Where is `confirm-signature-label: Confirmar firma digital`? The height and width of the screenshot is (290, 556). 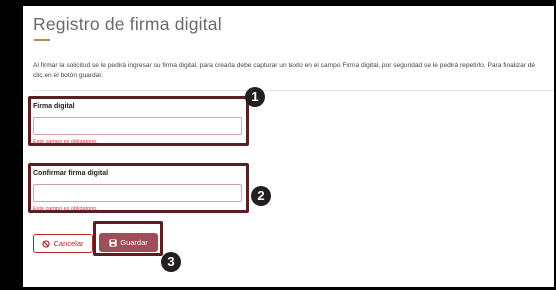 confirm-signature-label: Confirmar firma digital is located at coordinates (71, 173).